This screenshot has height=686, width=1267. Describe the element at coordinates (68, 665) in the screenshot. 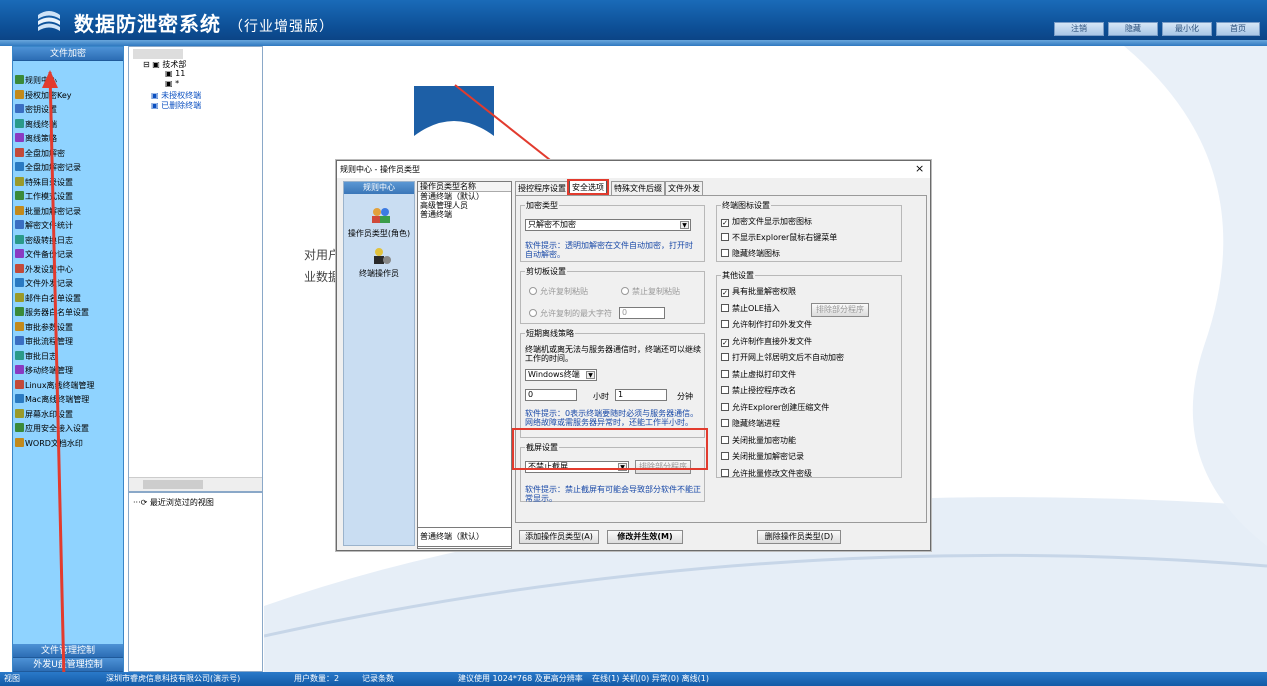

I see `usb-management-button: 外发U盘管理控制` at that location.